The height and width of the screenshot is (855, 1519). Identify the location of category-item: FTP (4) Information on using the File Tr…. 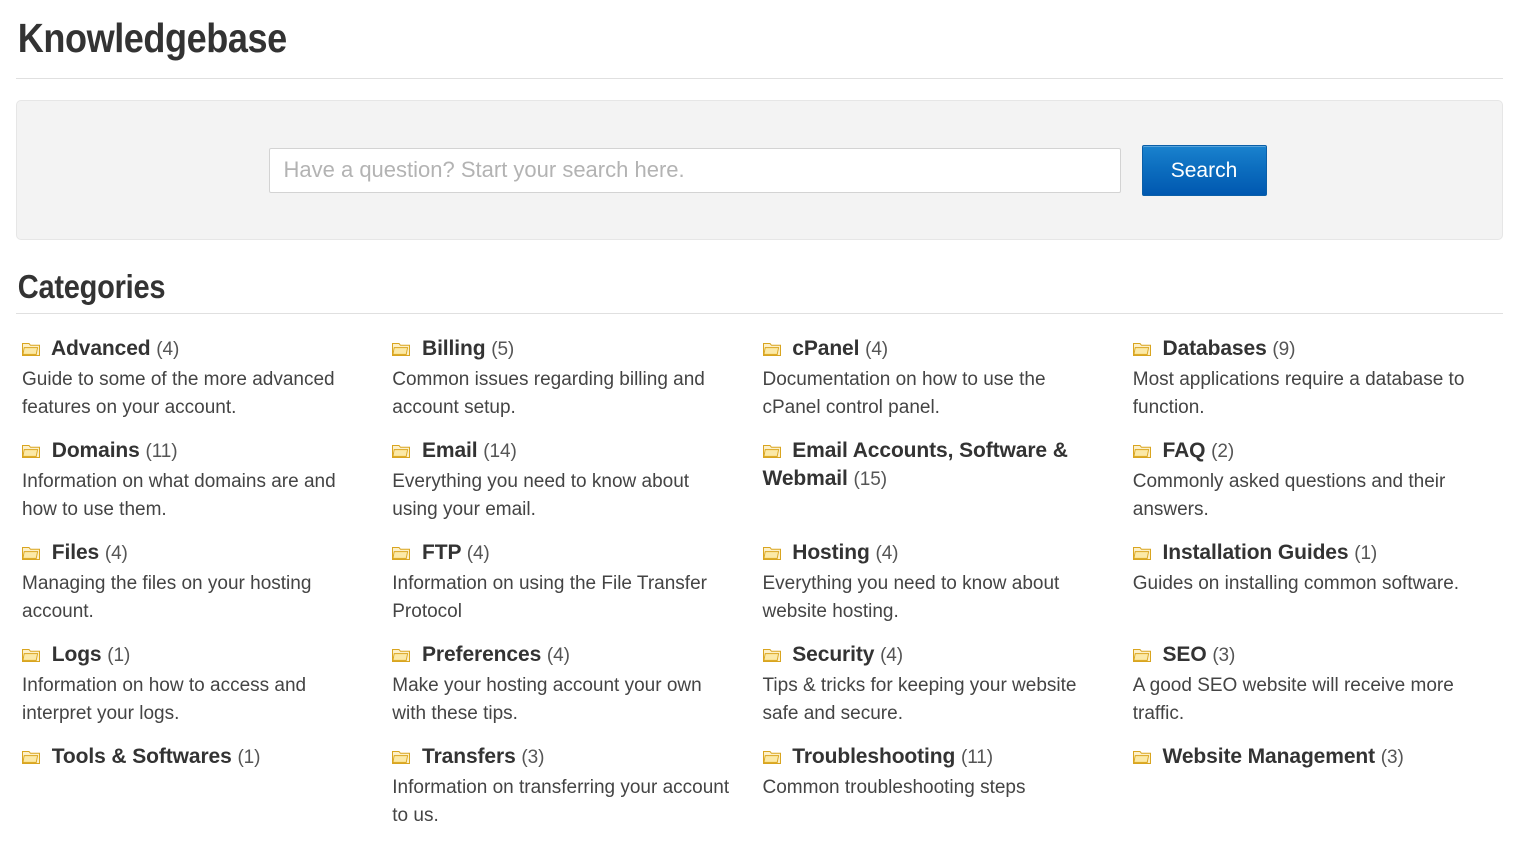
(577, 590).